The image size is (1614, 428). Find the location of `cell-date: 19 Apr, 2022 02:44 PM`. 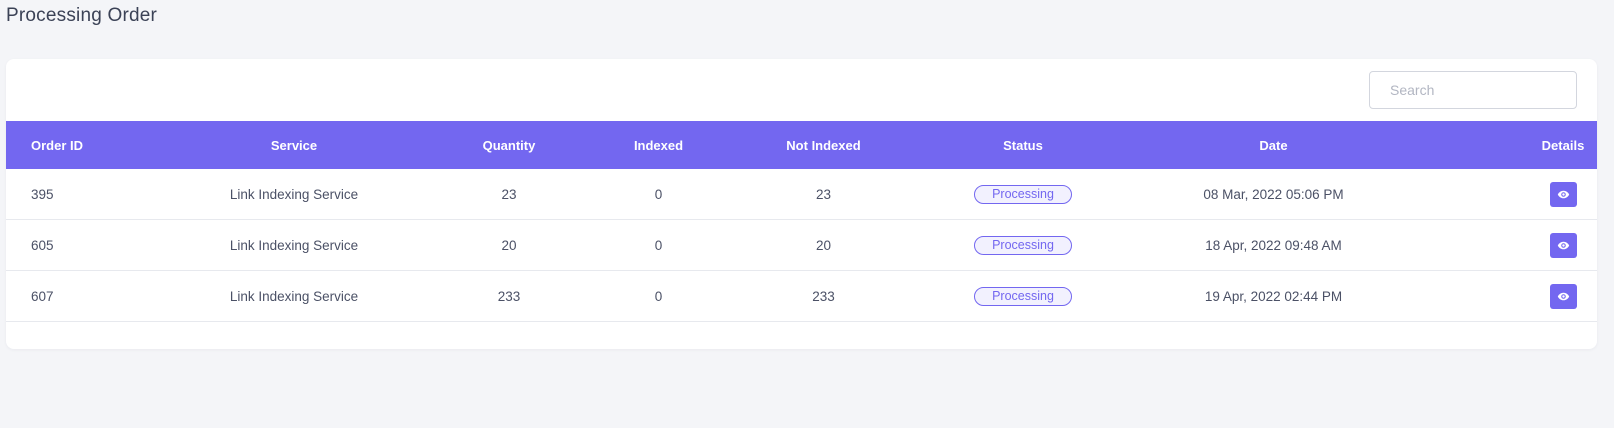

cell-date: 19 Apr, 2022 02:44 PM is located at coordinates (1273, 296).